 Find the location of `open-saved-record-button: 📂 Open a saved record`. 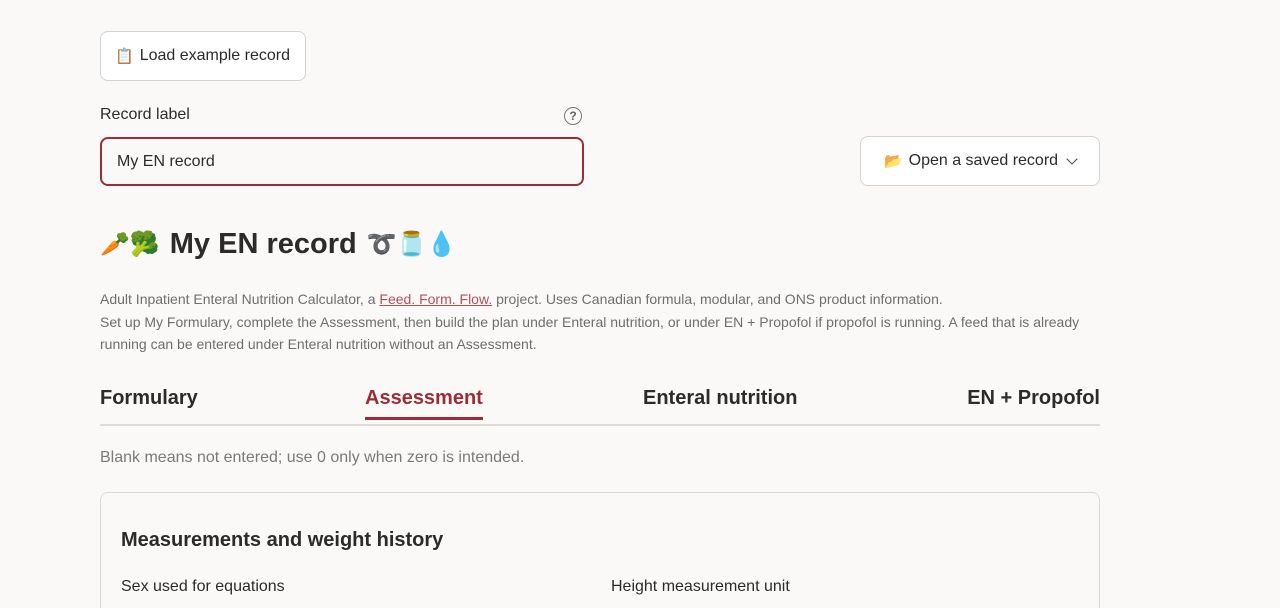

open-saved-record-button: 📂 Open a saved record is located at coordinates (980, 161).